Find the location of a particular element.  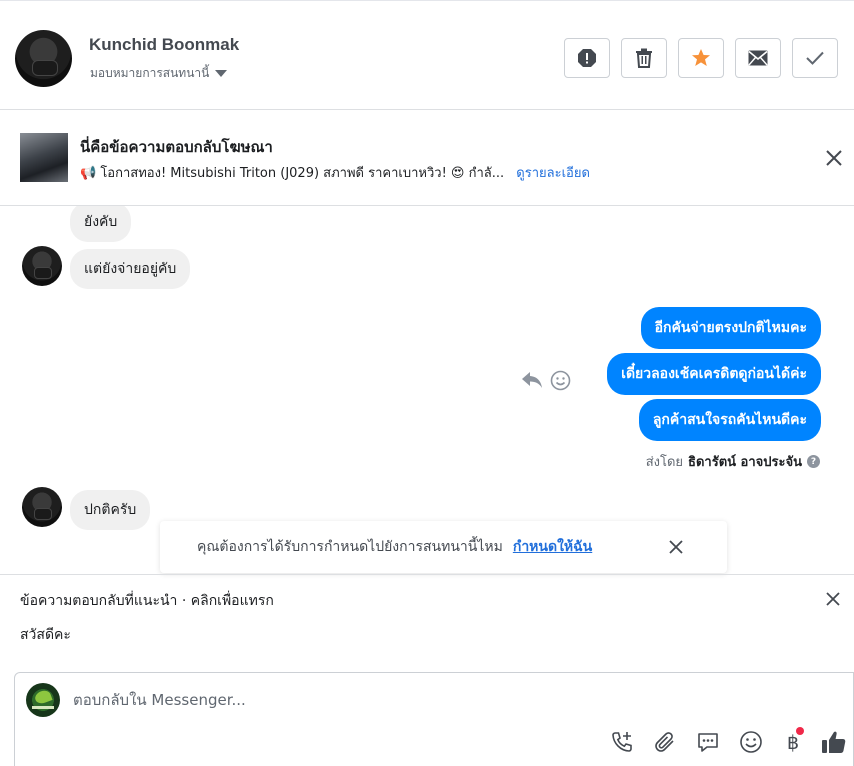

help-icon: ? is located at coordinates (813, 461).